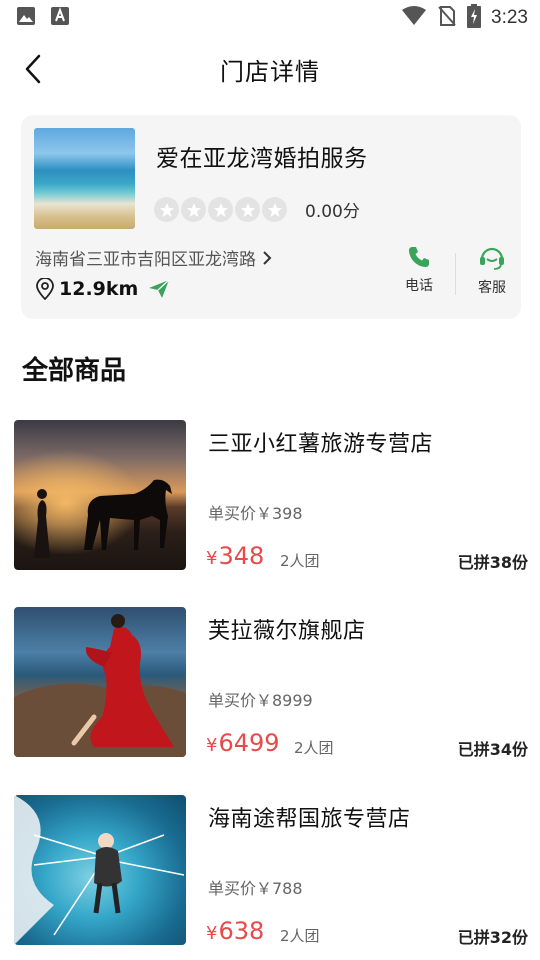  Describe the element at coordinates (60, 18) in the screenshot. I see `text-icon` at that location.